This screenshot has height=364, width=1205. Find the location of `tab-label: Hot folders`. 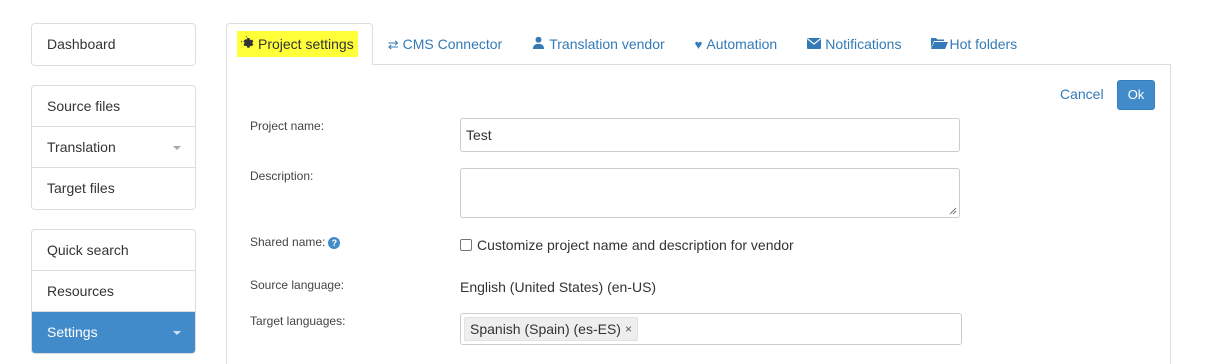

tab-label: Hot folders is located at coordinates (983, 43).